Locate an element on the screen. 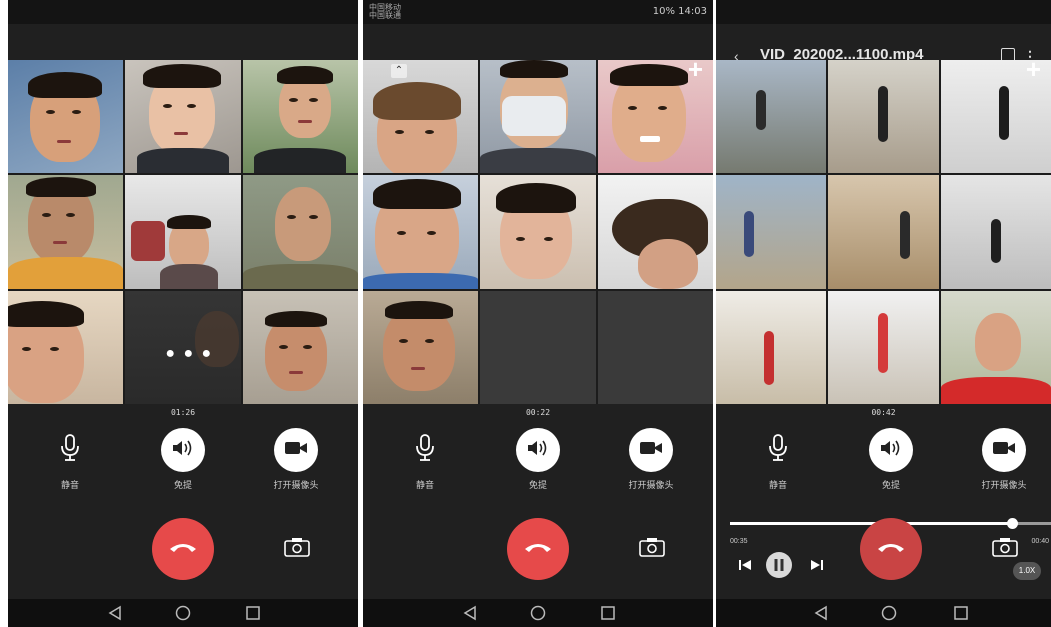  video-seek-thumb is located at coordinates (1012, 523).